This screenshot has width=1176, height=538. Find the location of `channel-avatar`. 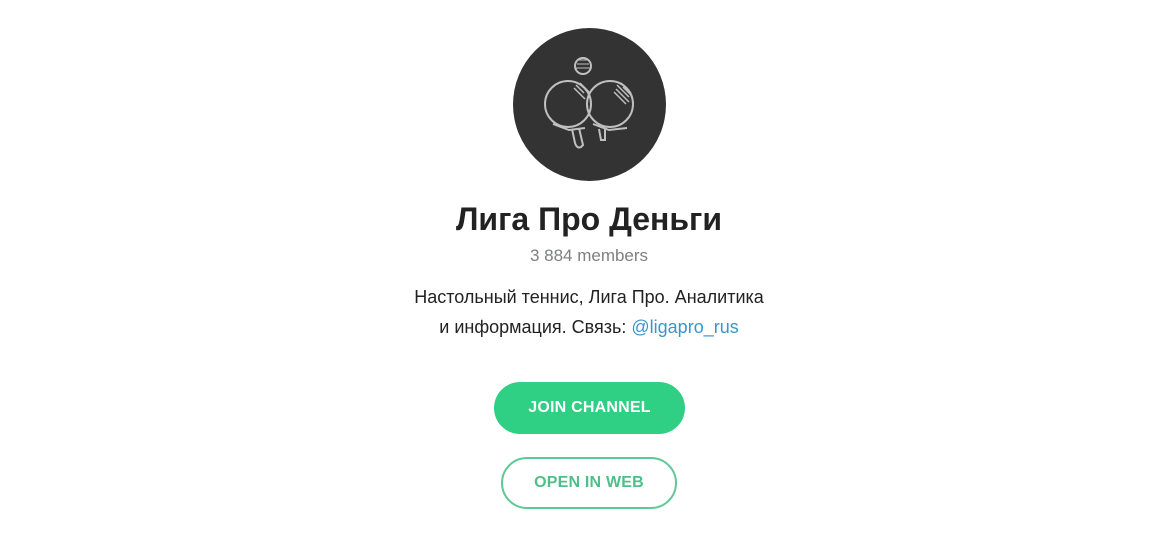

channel-avatar is located at coordinates (589, 104).